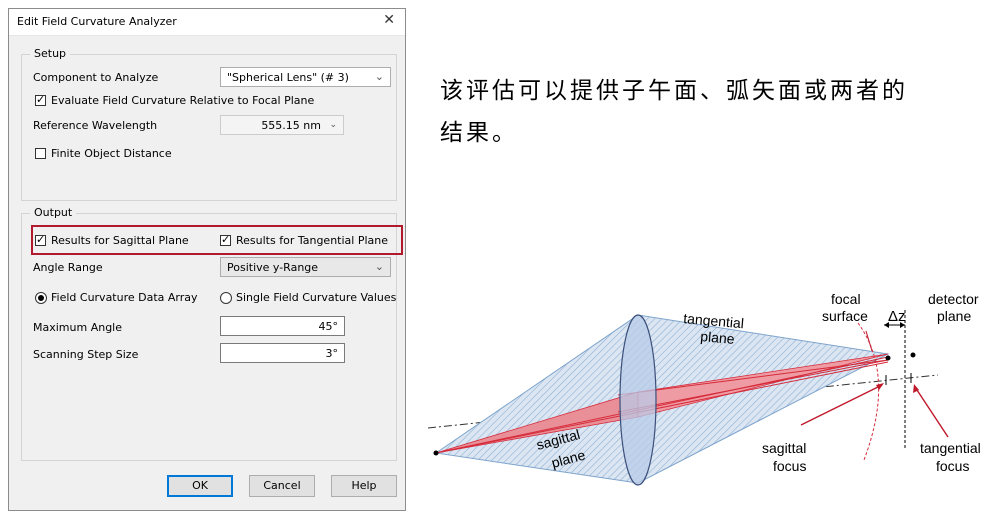 This screenshot has height=524, width=1004. Describe the element at coordinates (282, 326) in the screenshot. I see `maximum-angle-input: 45°` at that location.